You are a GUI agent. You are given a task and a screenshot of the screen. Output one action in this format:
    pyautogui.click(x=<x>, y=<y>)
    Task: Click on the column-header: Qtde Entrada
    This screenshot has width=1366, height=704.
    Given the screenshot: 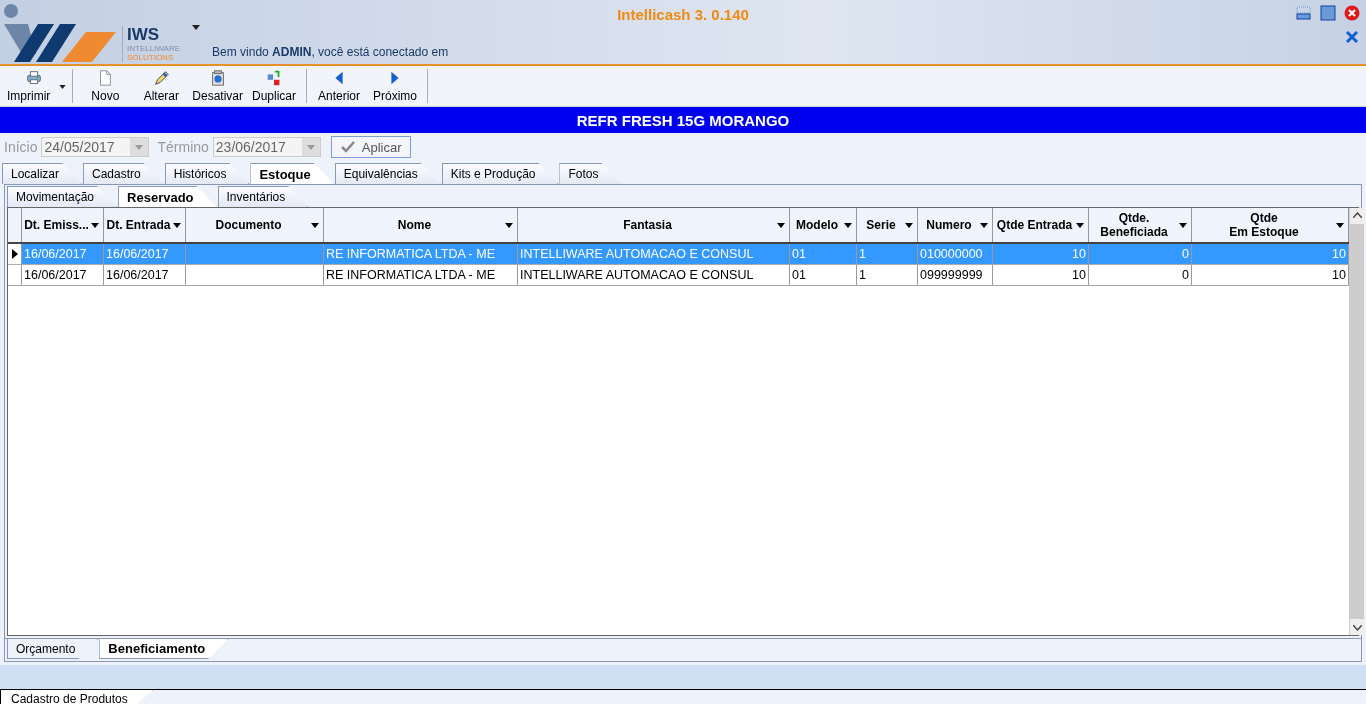 What is the action you would take?
    pyautogui.click(x=1041, y=225)
    